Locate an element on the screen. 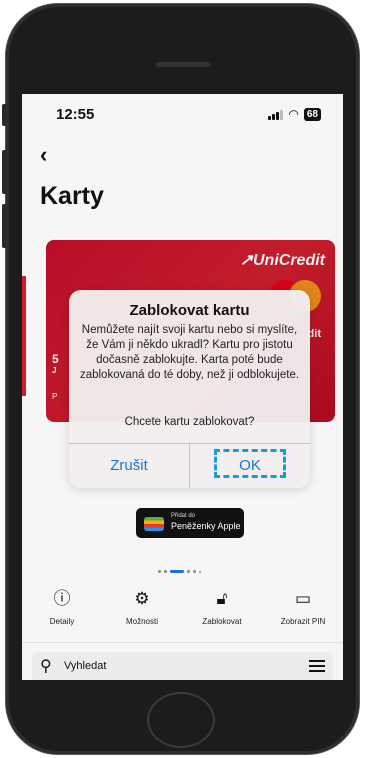 The image size is (365, 758). section-divider is located at coordinates (182, 642).